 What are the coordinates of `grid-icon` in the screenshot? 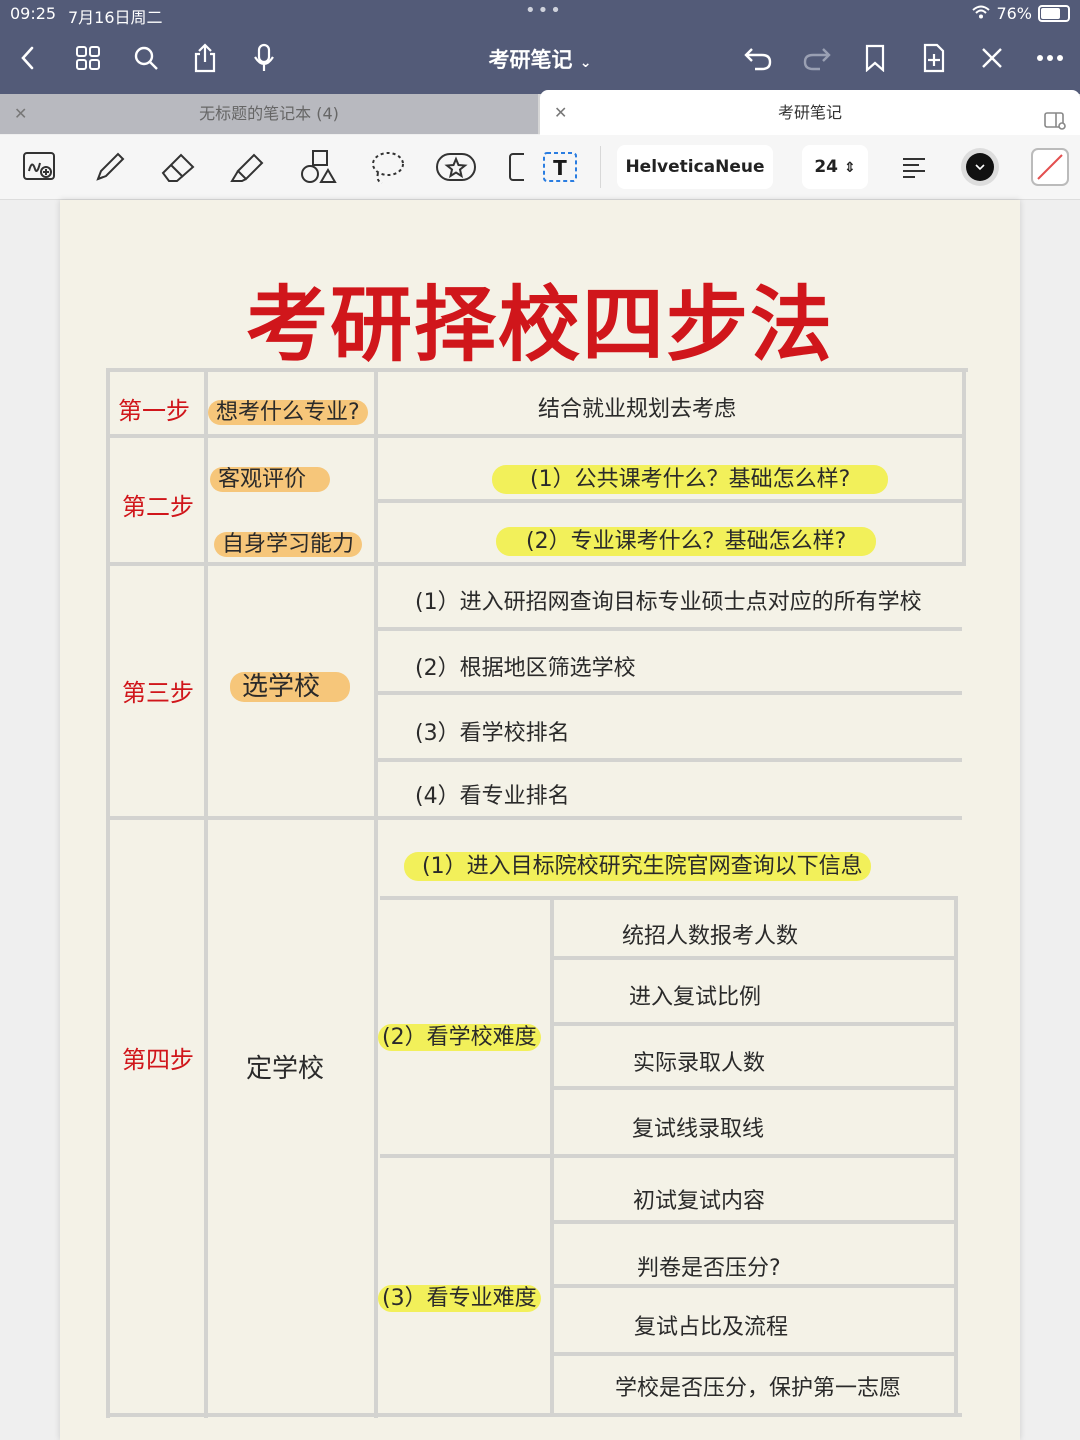 It's located at (88, 58).